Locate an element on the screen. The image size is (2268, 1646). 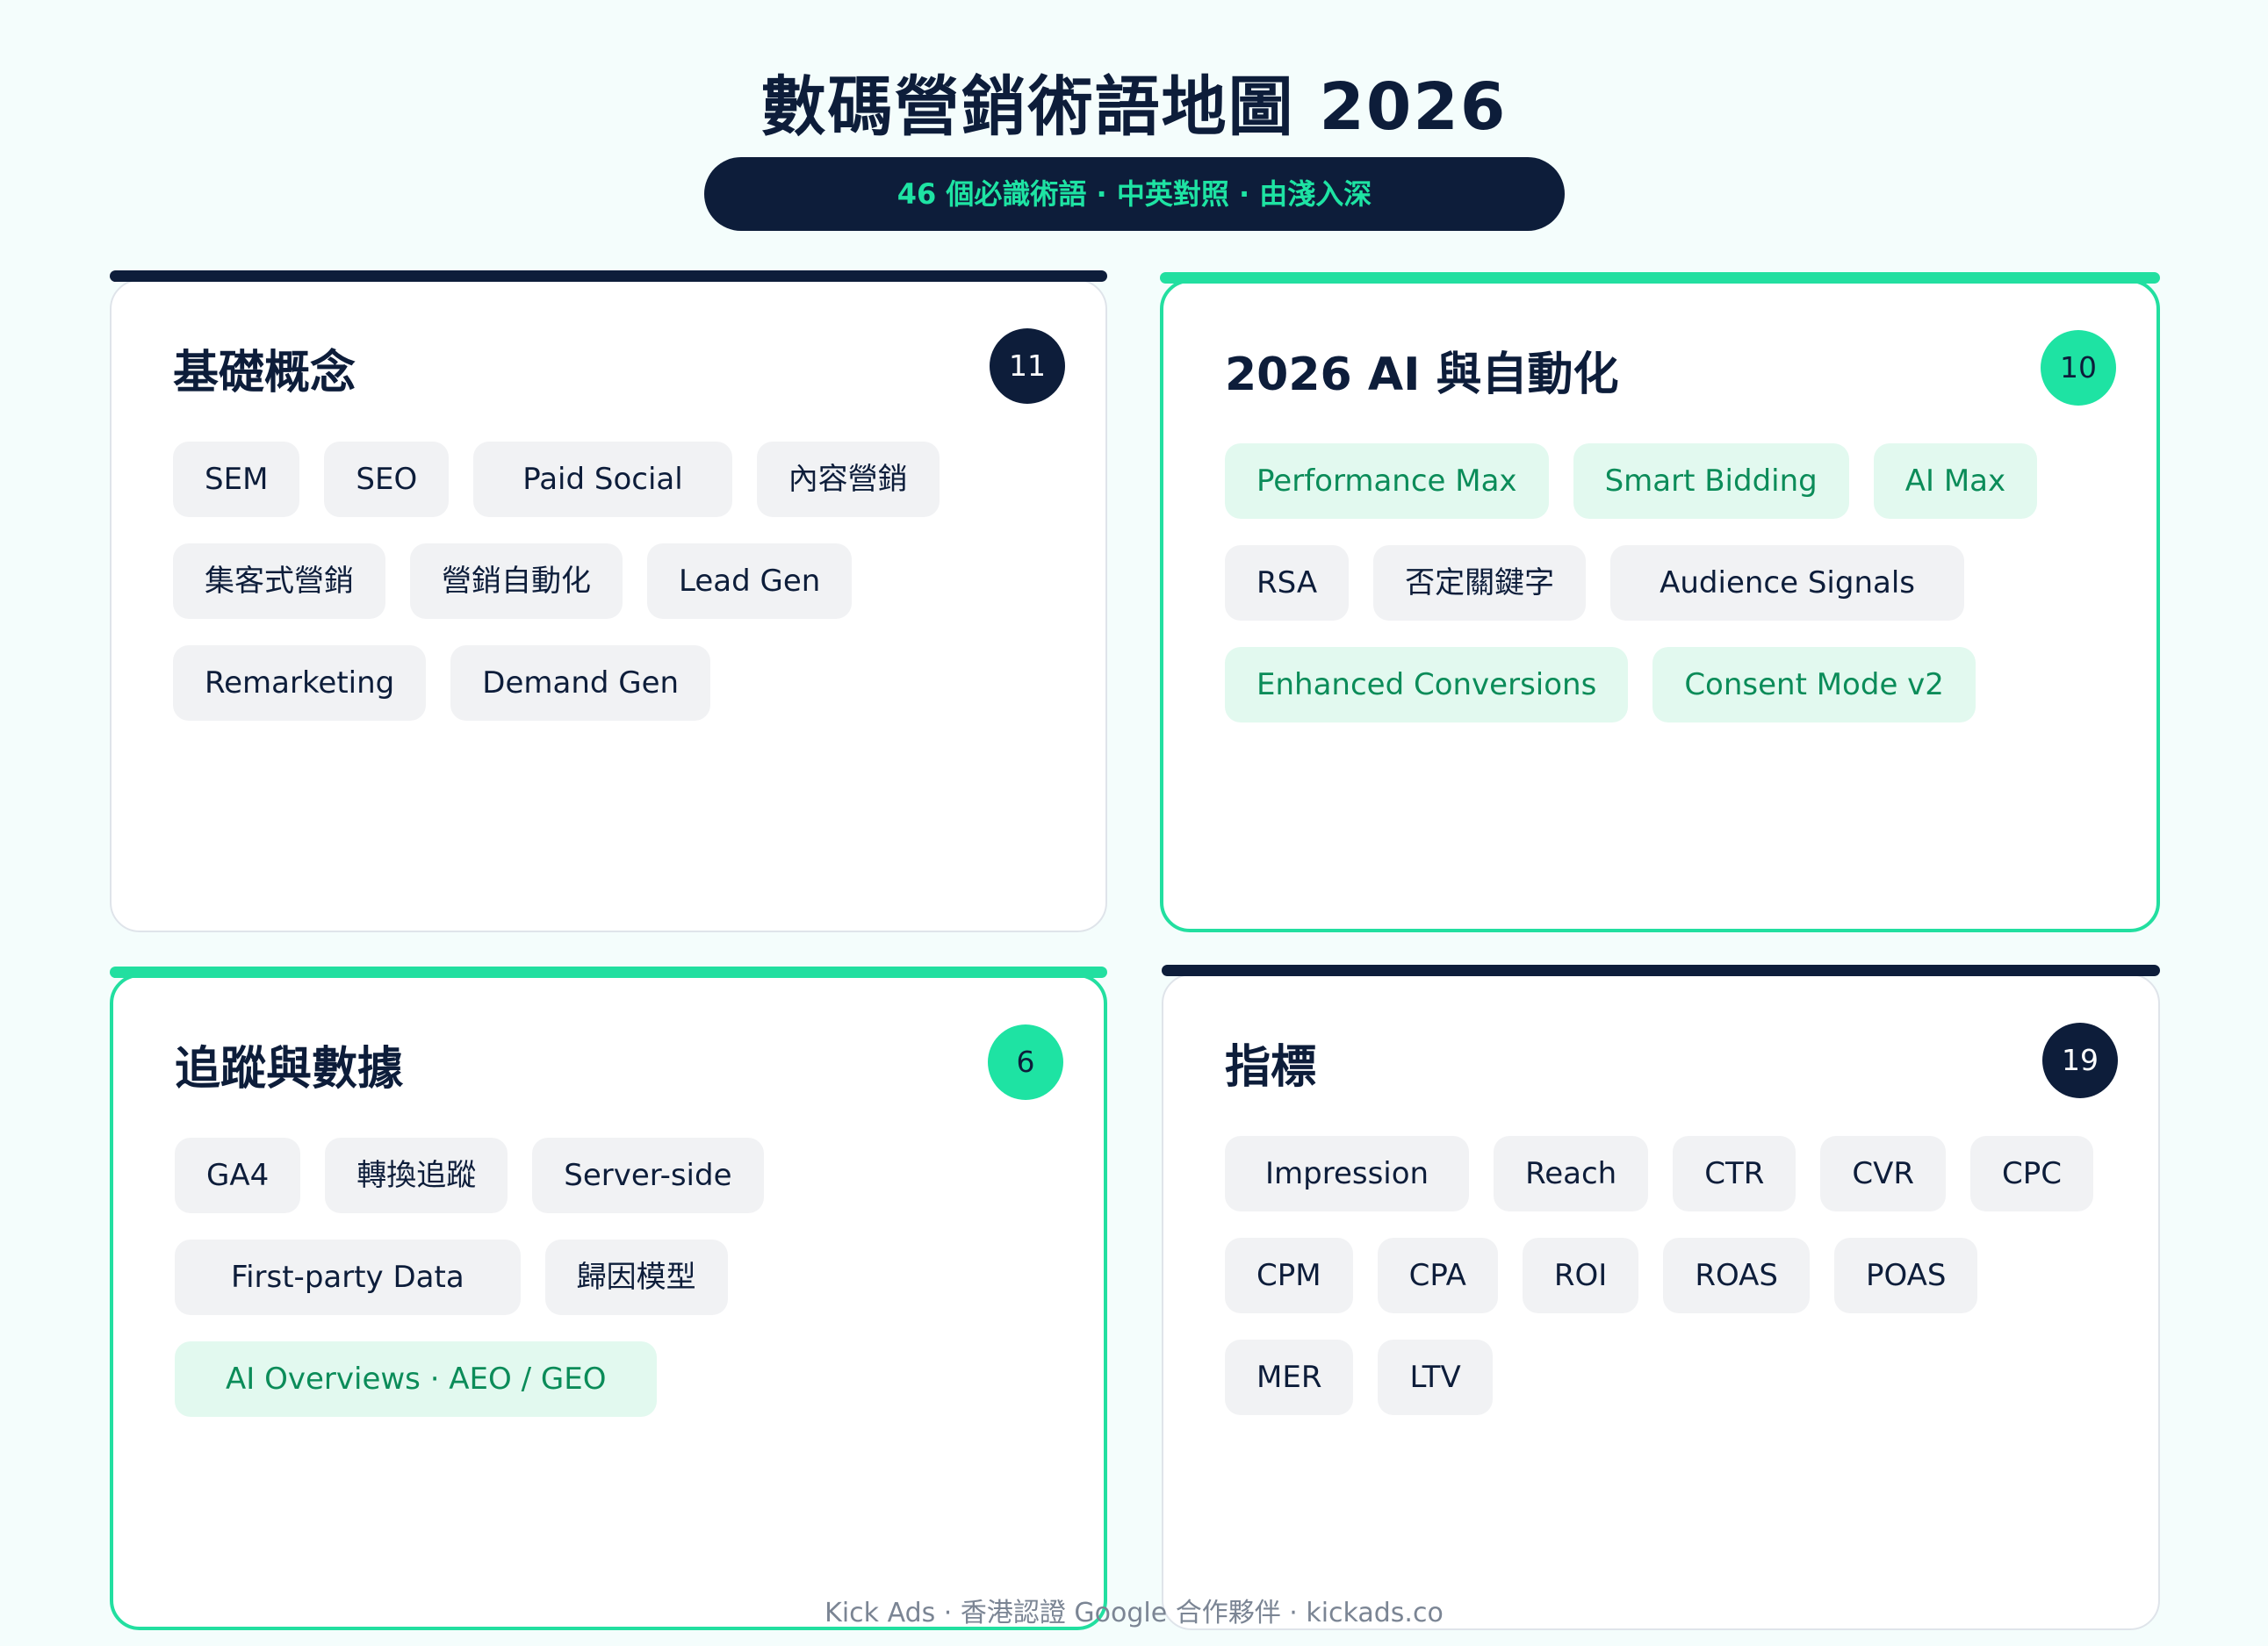
term-tag: 否定關鍵字 is located at coordinates (1480, 583).